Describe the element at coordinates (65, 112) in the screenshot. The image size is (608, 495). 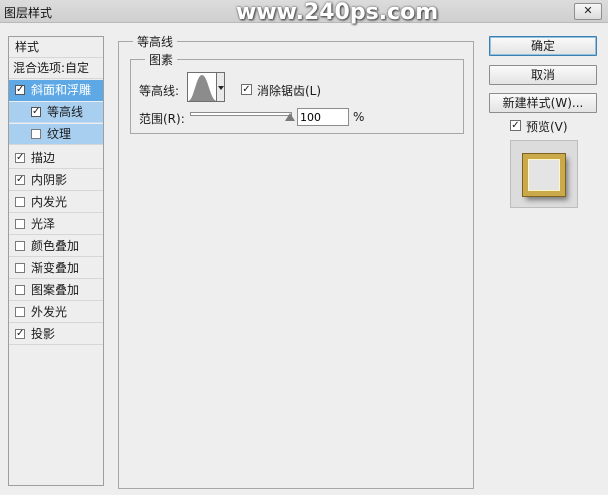
I see `contour-label: 等高线` at that location.